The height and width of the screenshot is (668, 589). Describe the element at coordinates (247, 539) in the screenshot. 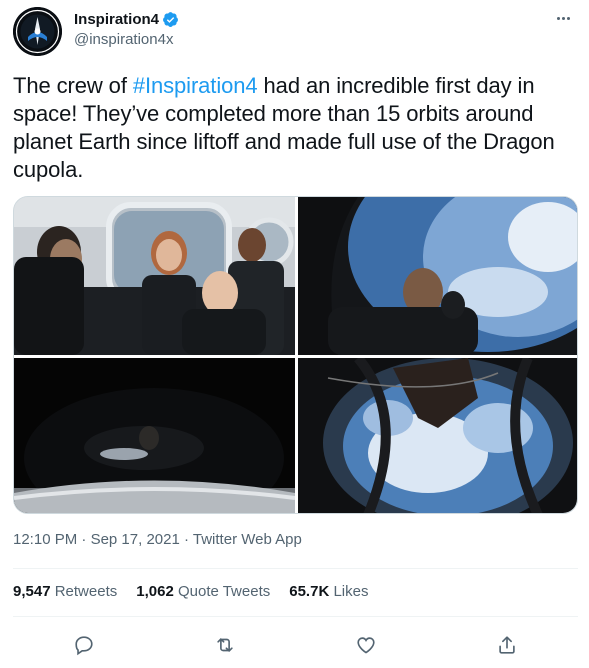

I see `tweet-source: Twitter Web App` at that location.